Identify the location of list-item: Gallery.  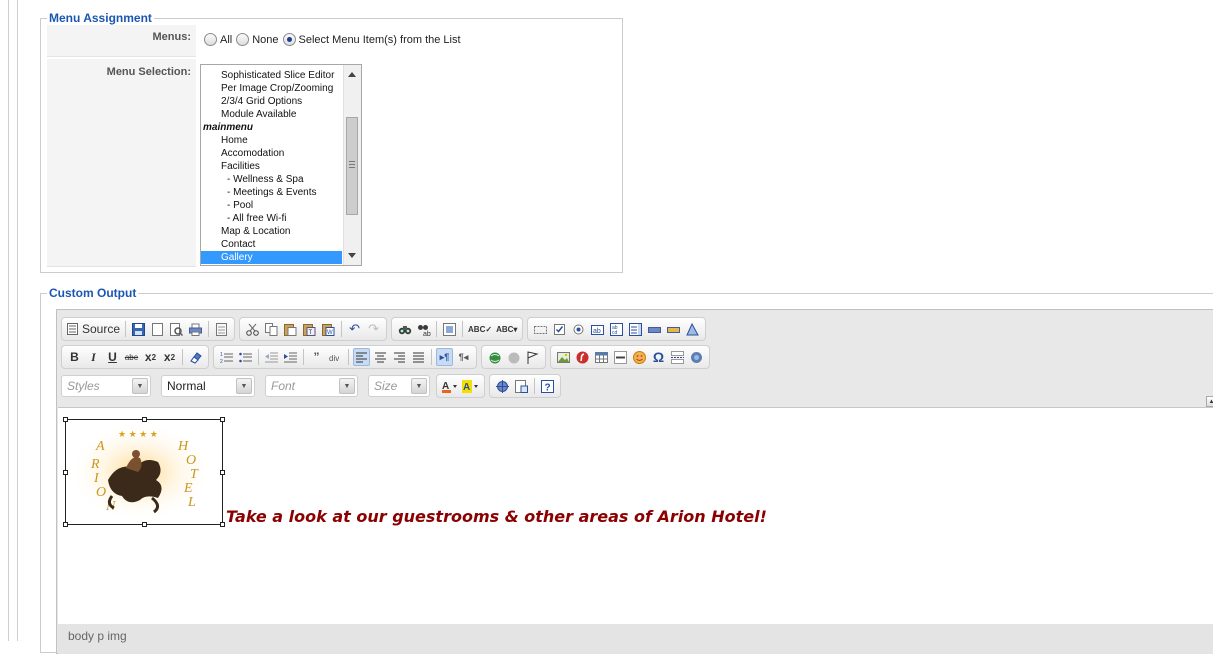
(271, 257).